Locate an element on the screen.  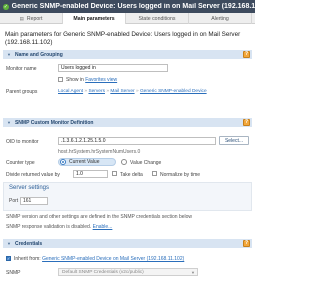
breadcrumb-servers: Servers is located at coordinates (96, 91).